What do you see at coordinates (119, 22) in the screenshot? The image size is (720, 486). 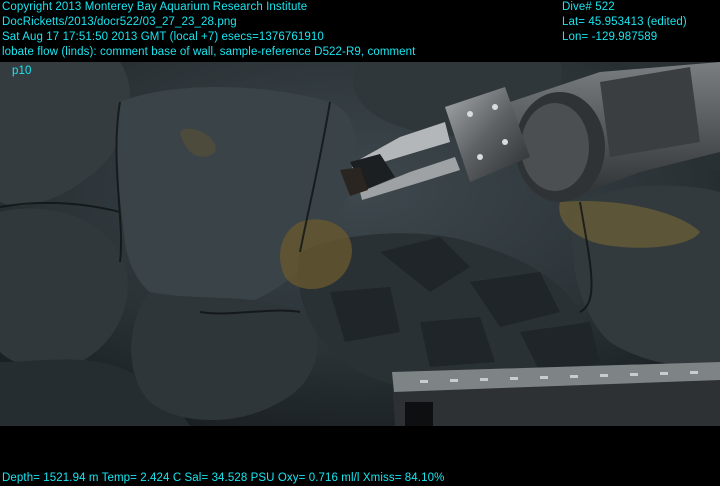 I see `filename-text: DocRicketts/2013/docr522/03_27_23_28.png` at bounding box center [119, 22].